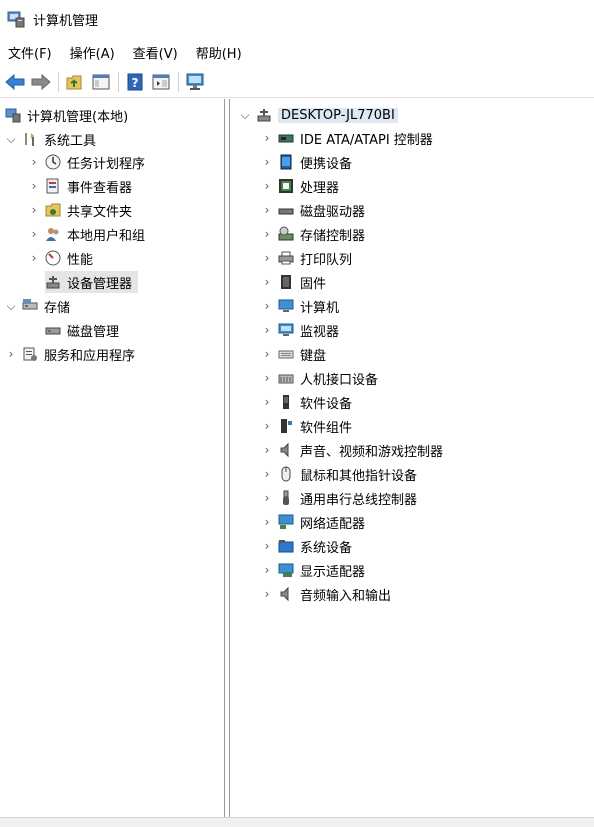 The height and width of the screenshot is (827, 594). I want to click on tree-item-system-tools: ⌵ 系统工具, so click(50, 139).